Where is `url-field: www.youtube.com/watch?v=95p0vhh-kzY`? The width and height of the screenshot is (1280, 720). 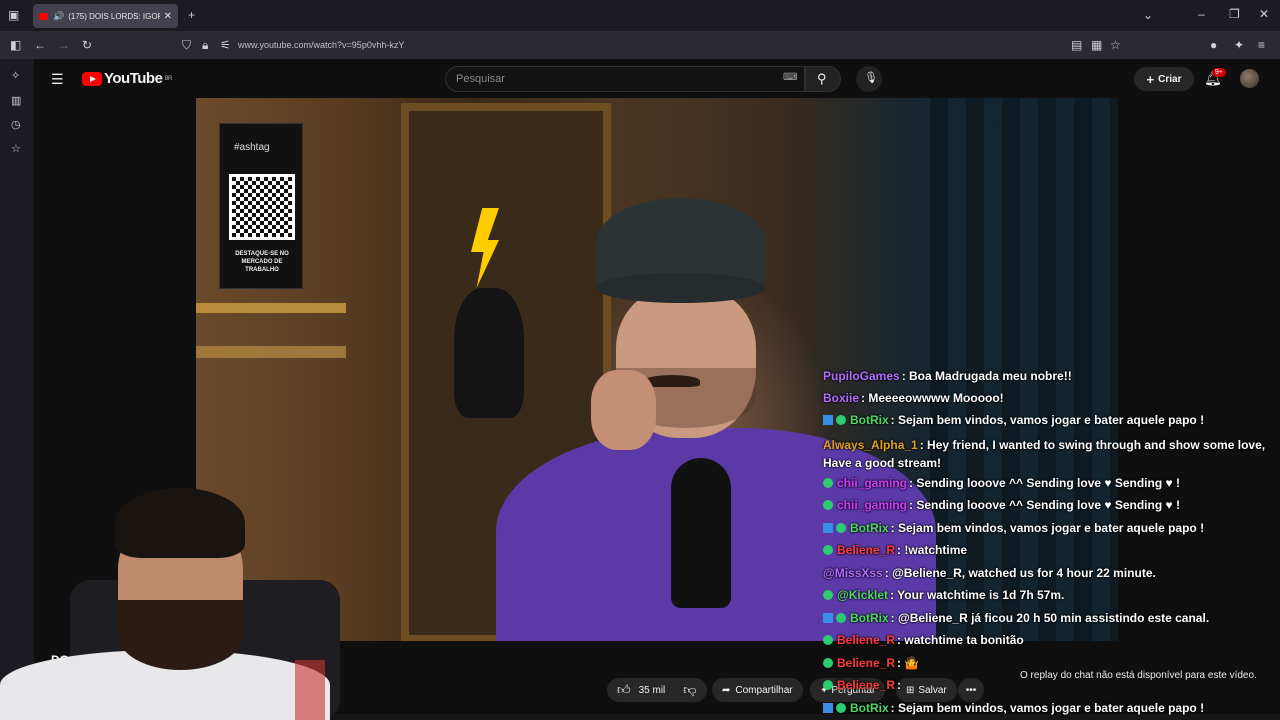 url-field: www.youtube.com/watch?v=95p0vhh-kzY is located at coordinates (321, 45).